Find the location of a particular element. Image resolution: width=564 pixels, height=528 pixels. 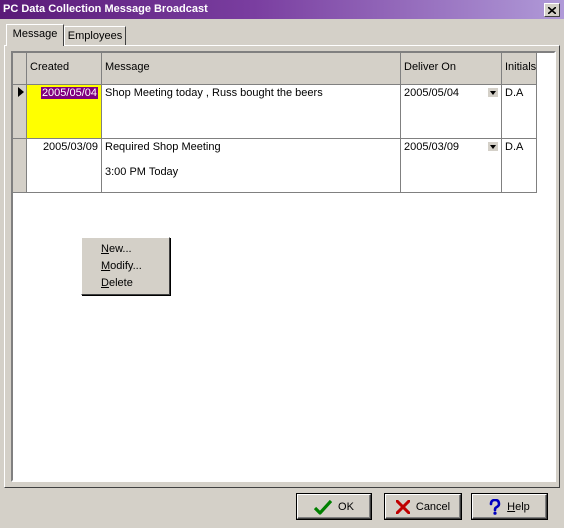

tab-message: Message is located at coordinates (35, 35).